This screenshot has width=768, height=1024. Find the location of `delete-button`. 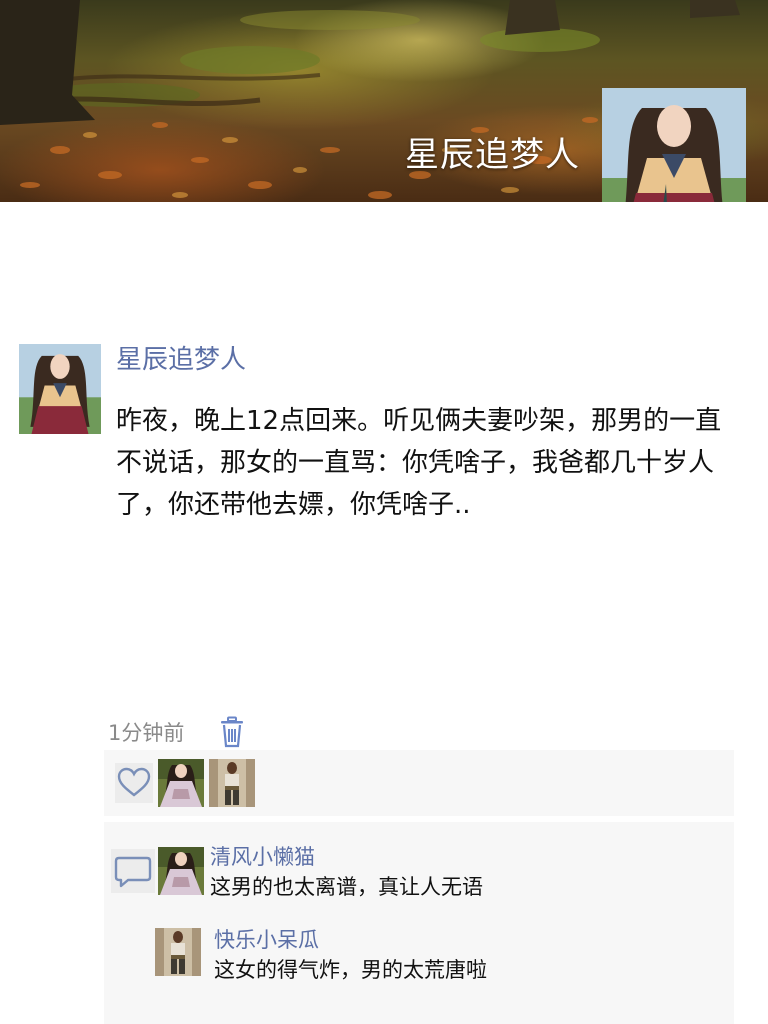

delete-button is located at coordinates (232, 732).